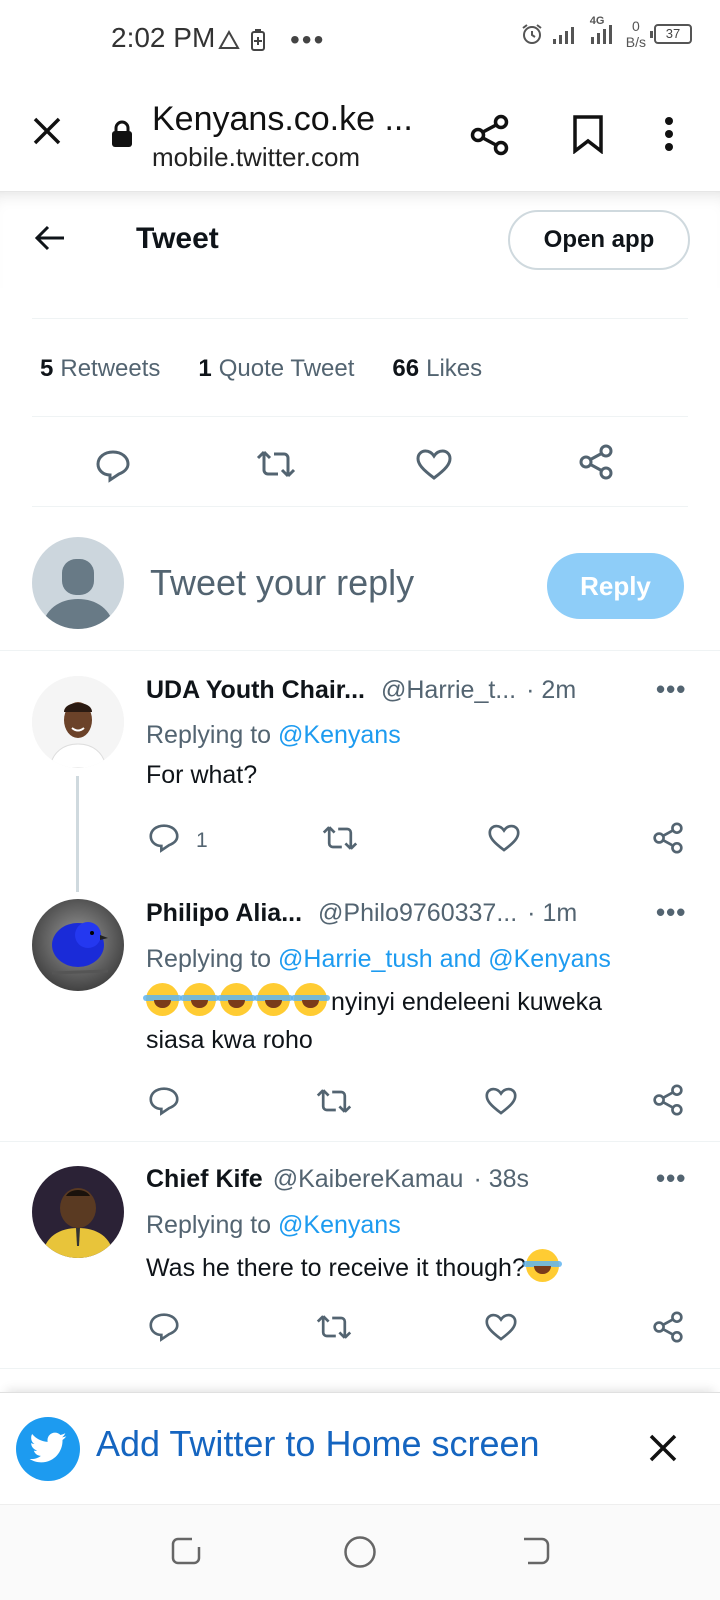 Image resolution: width=720 pixels, height=1600 pixels. Describe the element at coordinates (663, 1448) in the screenshot. I see `close-icon` at that location.